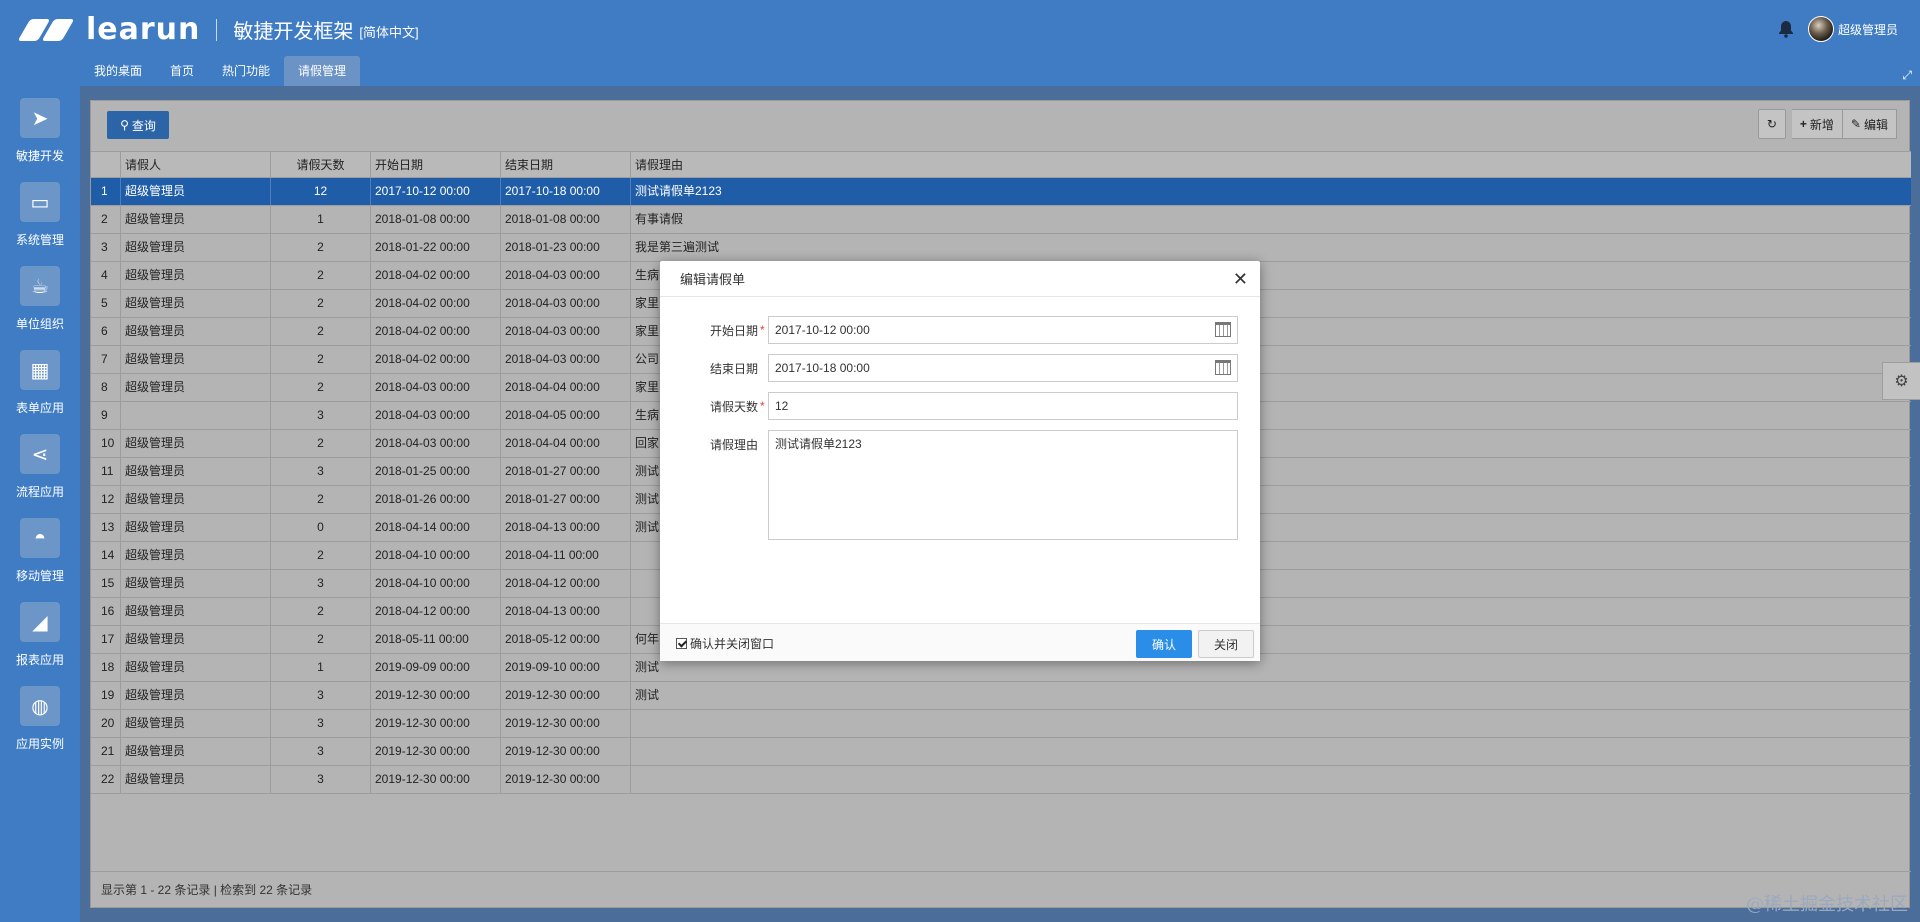  Describe the element at coordinates (725, 643) in the screenshot. I see `confirm-close-checkbox: 确认并关闭窗口` at that location.